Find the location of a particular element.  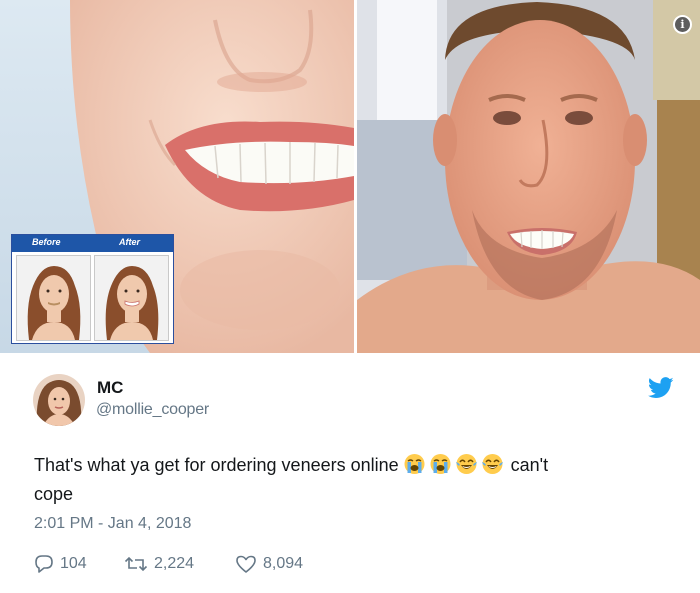

user-display-name: MC is located at coordinates (110, 388).